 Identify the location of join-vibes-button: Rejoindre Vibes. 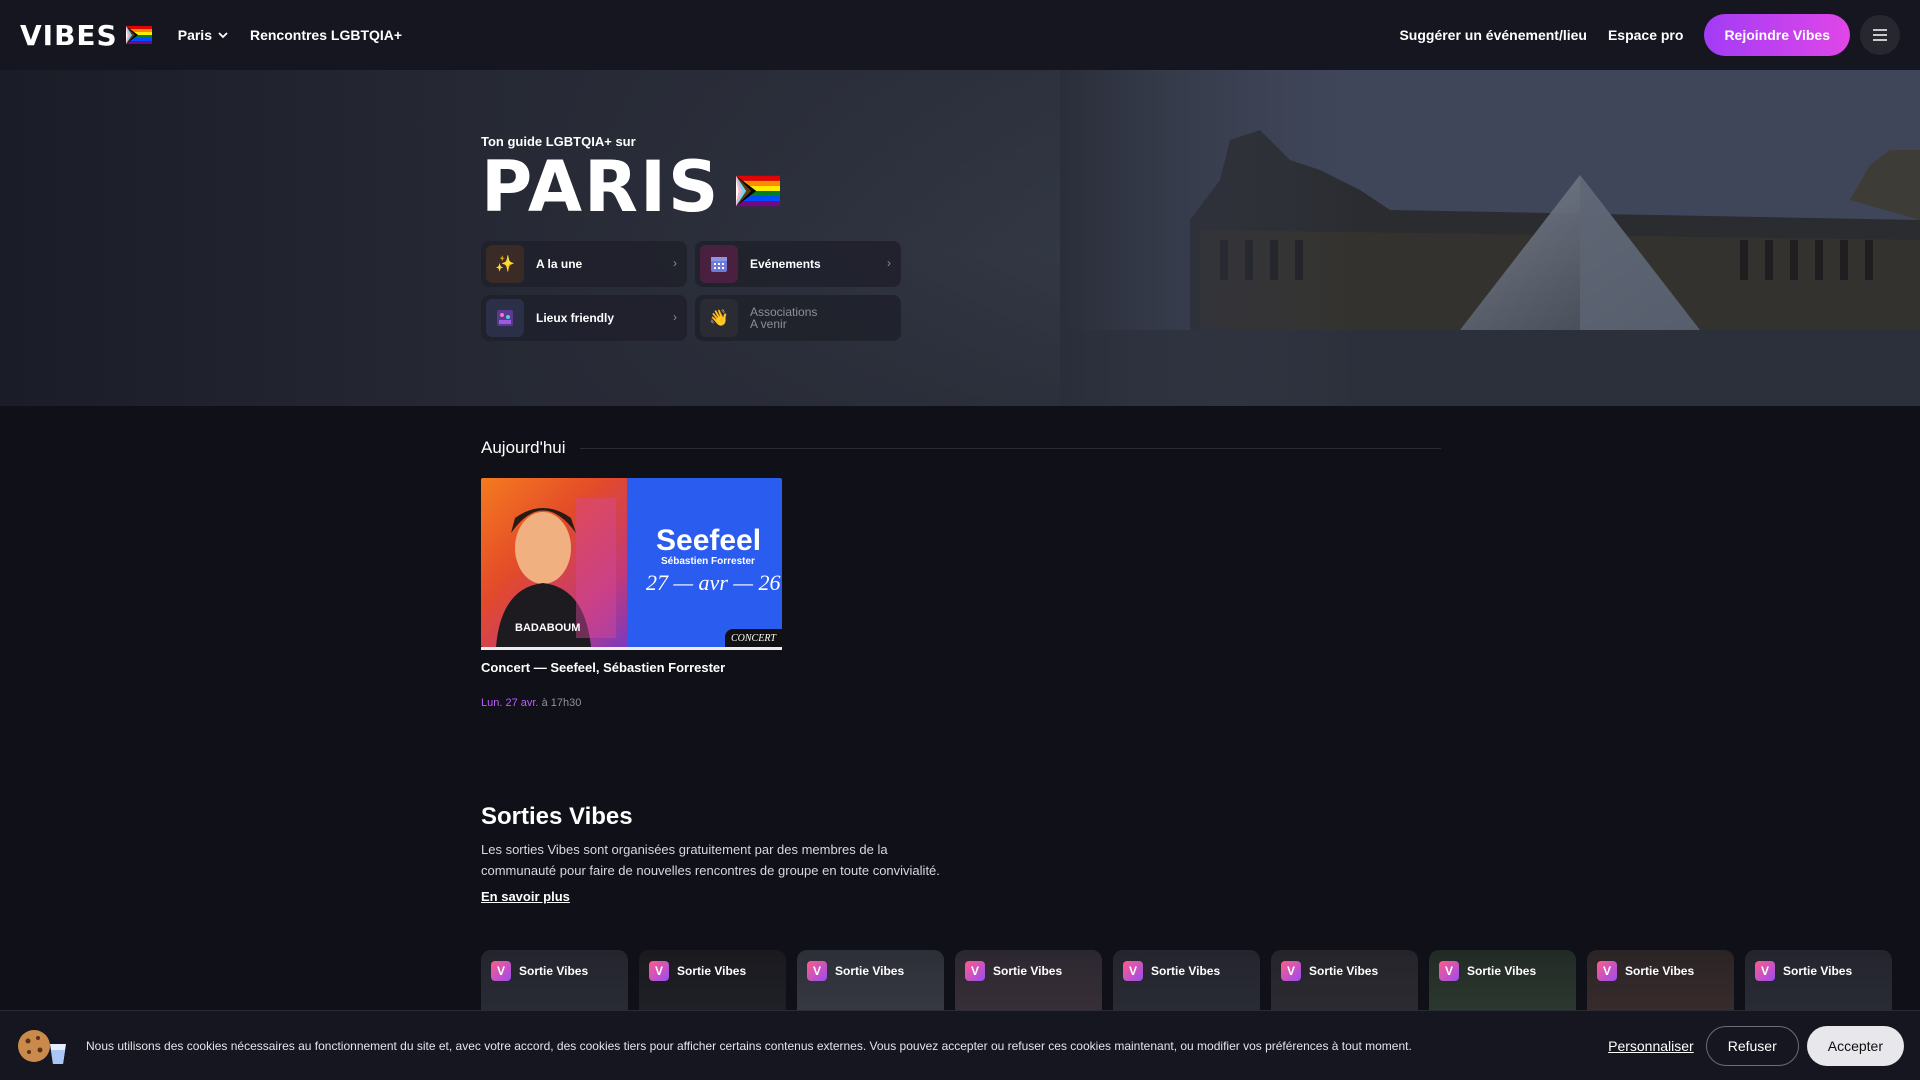
(1777, 35).